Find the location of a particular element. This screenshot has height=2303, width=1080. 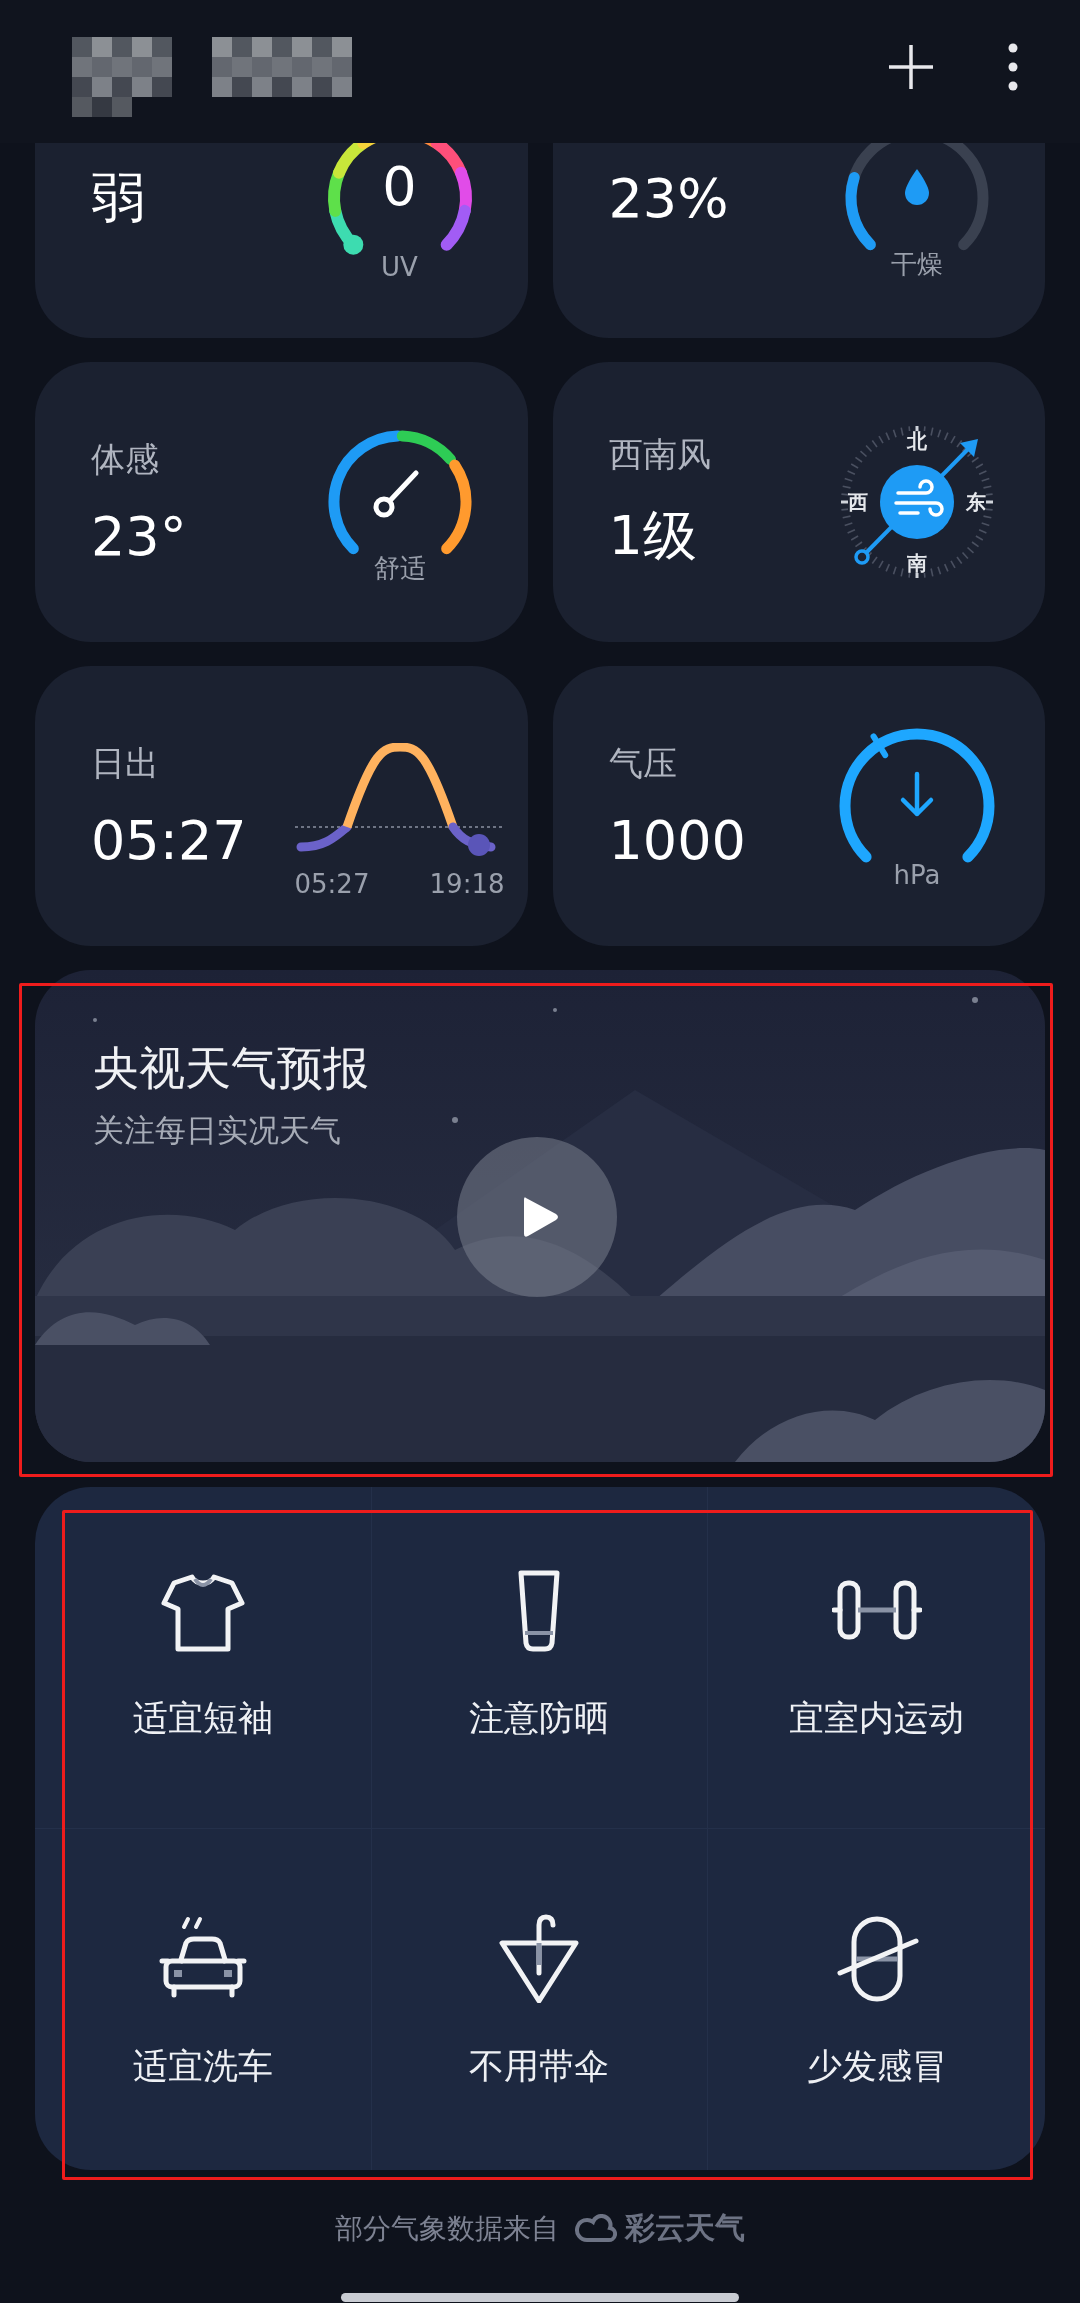

tip-label: 不用带伞 is located at coordinates (539, 2066).